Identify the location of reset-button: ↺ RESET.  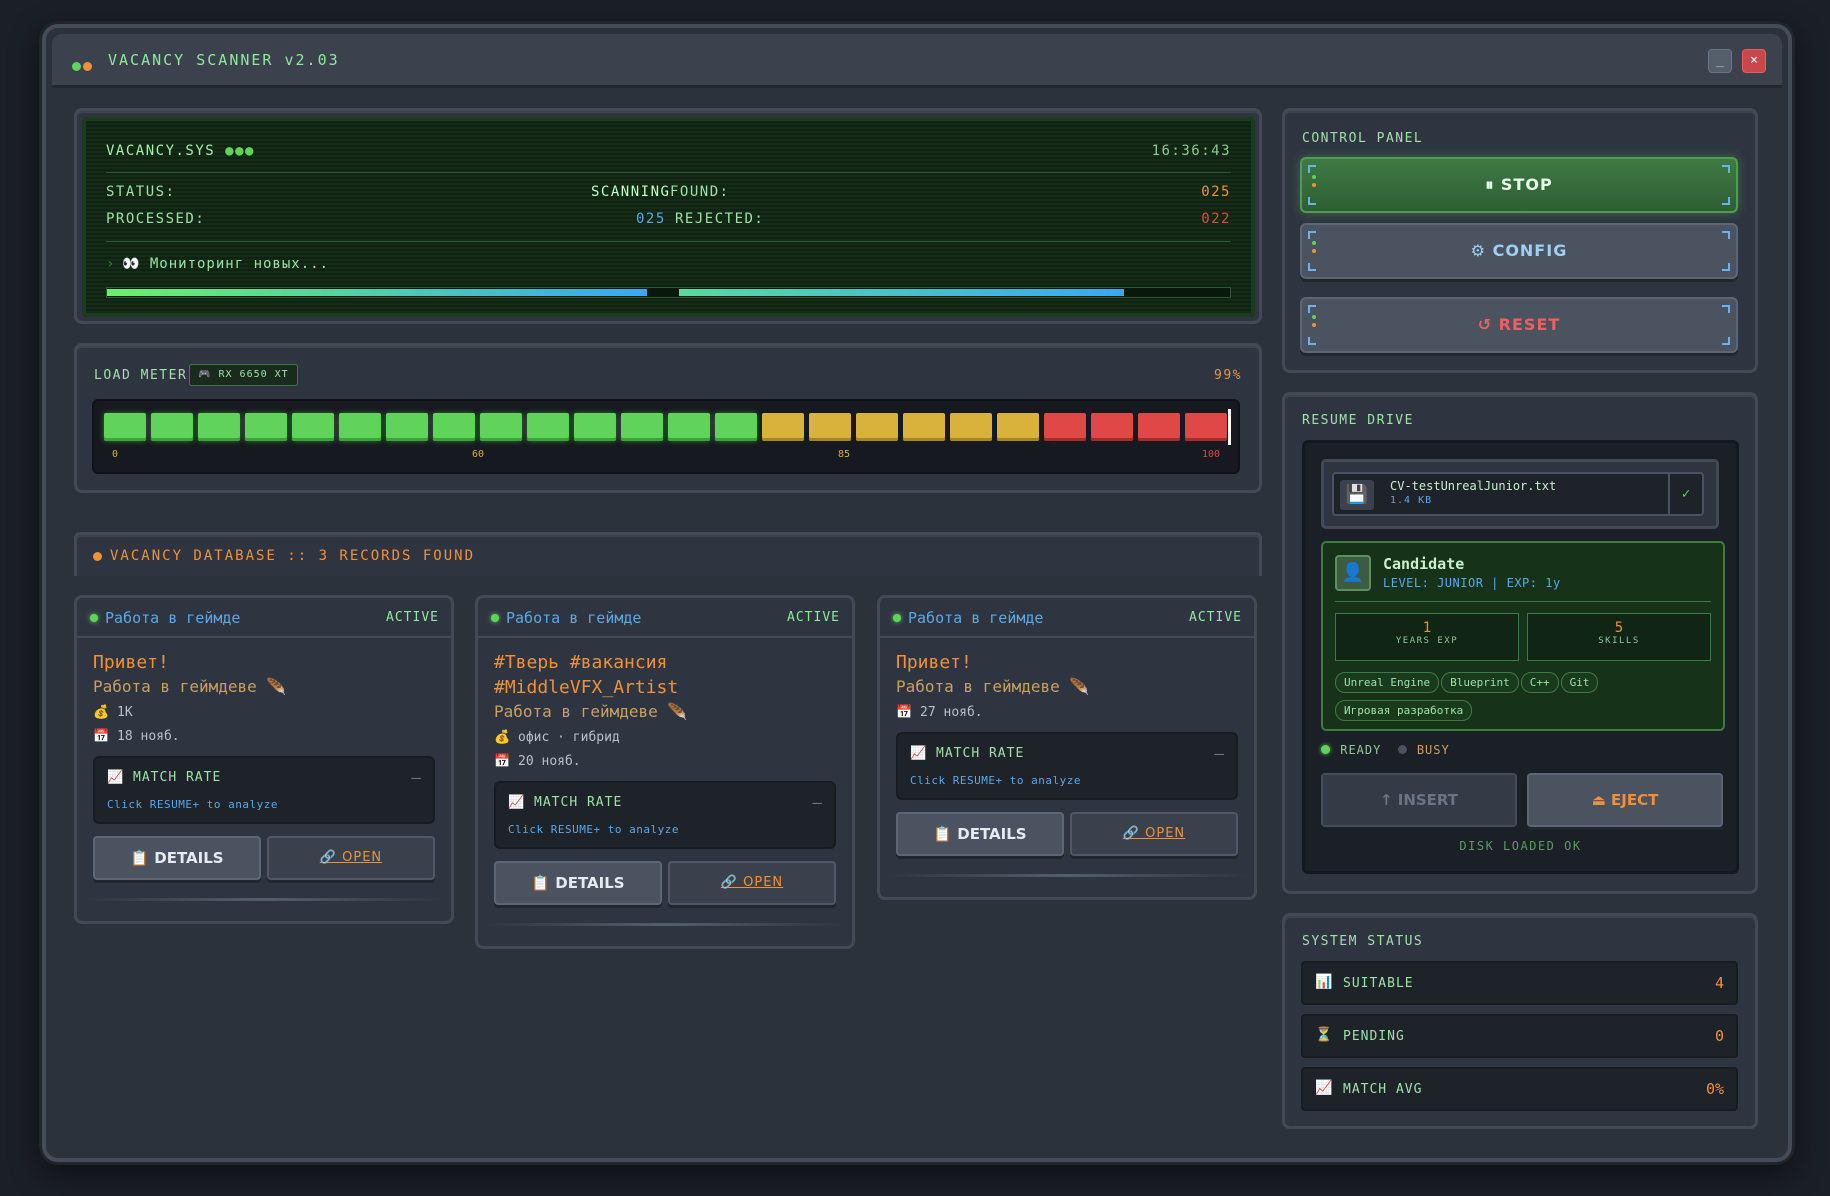
(1519, 325).